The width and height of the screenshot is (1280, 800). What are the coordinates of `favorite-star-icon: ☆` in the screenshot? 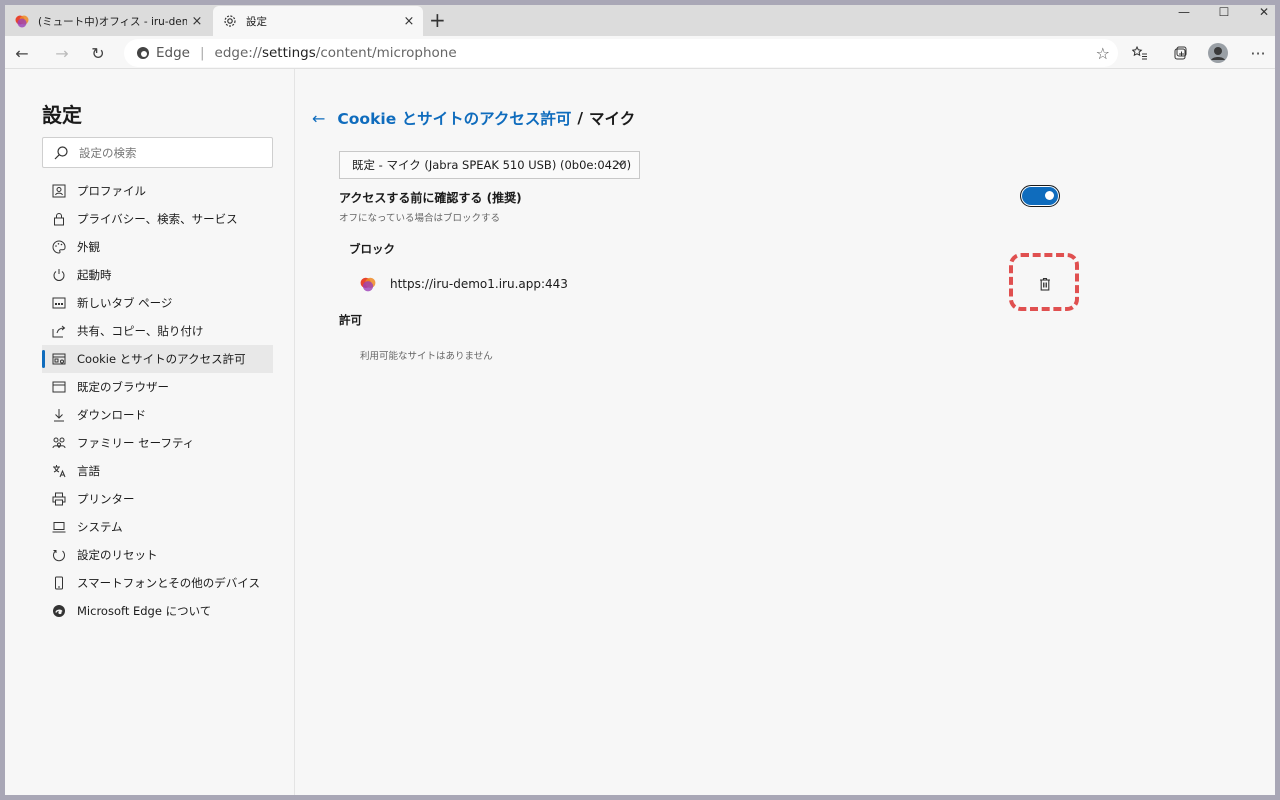 It's located at (1103, 53).